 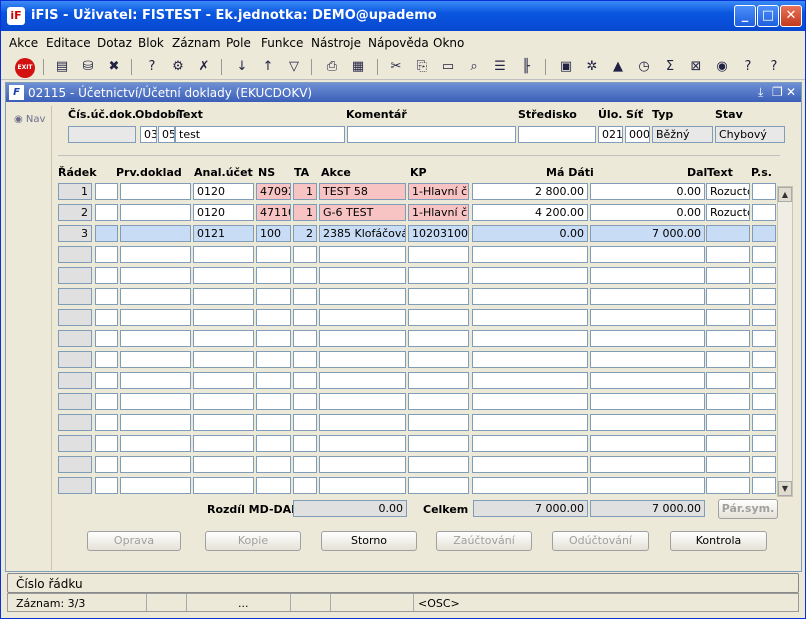 I want to click on minimize-button: _, so click(x=745, y=16).